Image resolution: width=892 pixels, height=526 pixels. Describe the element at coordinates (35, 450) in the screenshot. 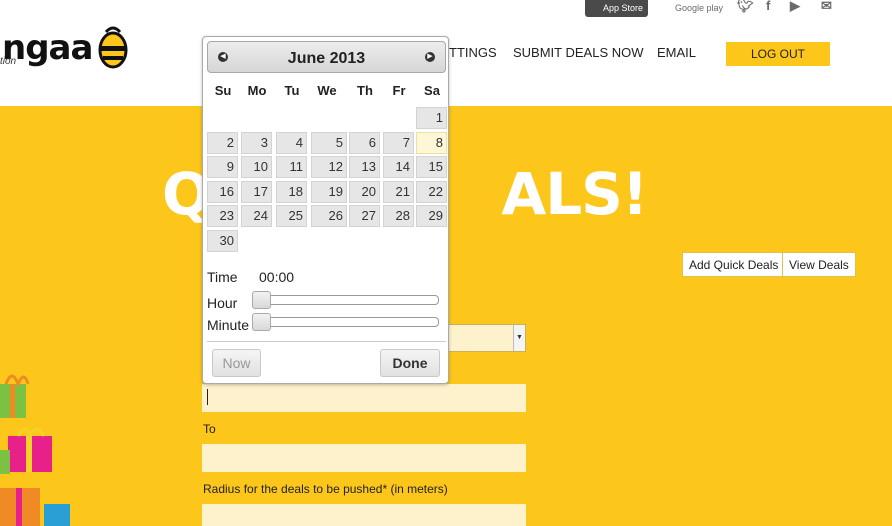

I see `gift-boxes-illustration` at that location.